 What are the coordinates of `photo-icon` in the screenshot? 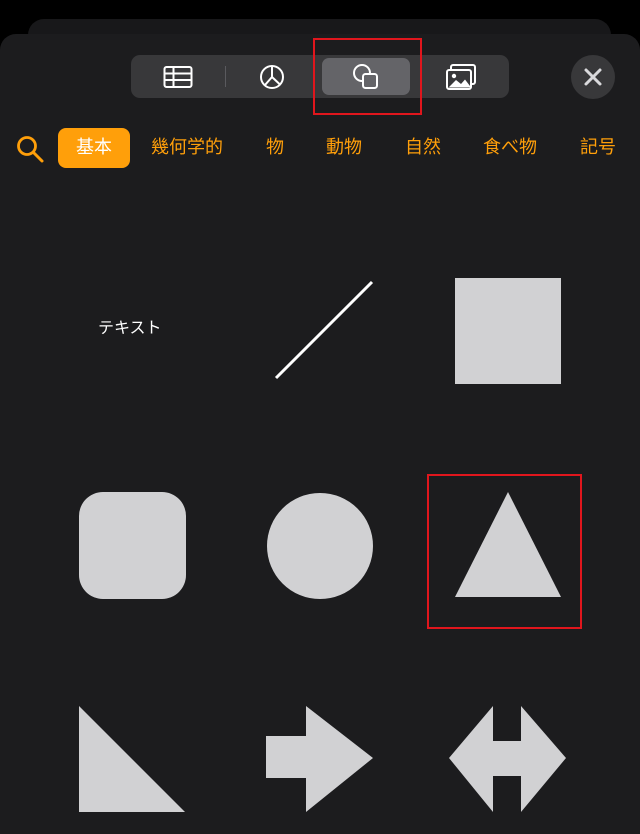 It's located at (461, 76).